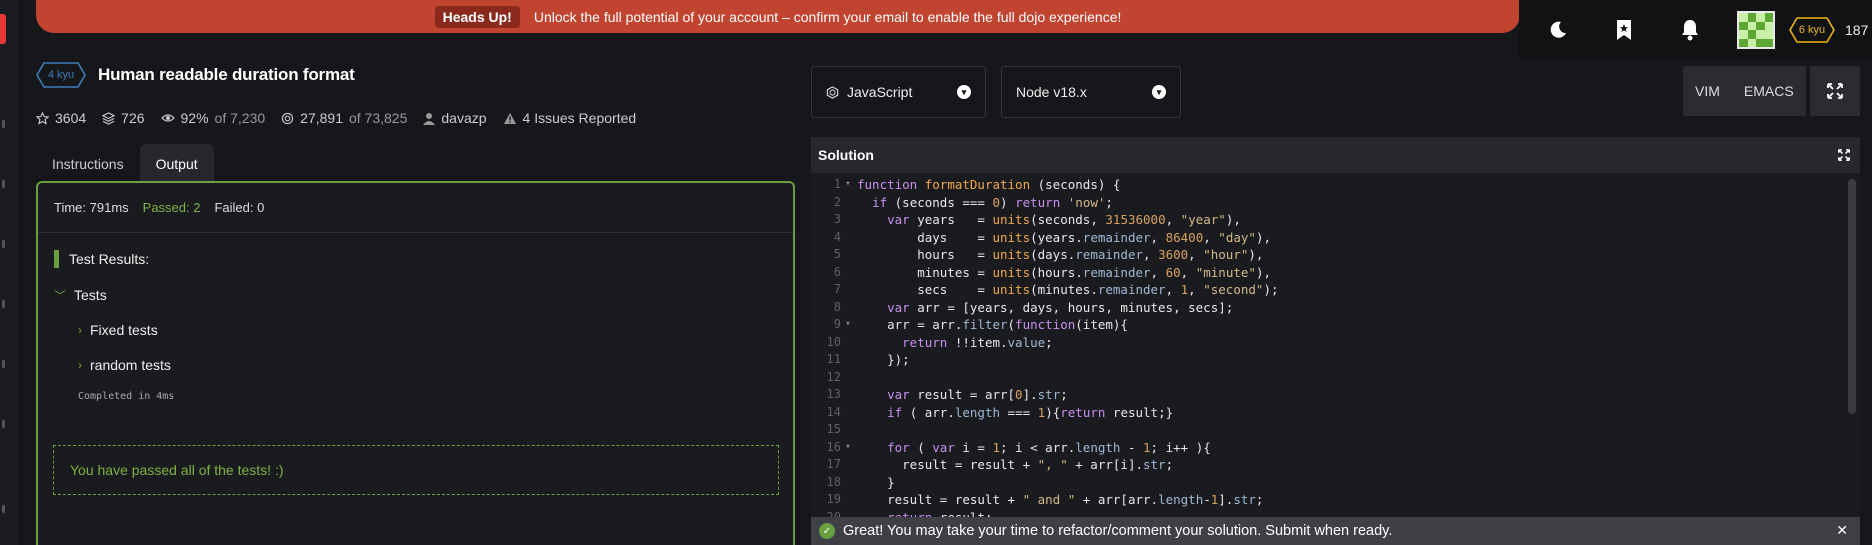  What do you see at coordinates (1335, 484) in the screenshot?
I see `code-line: 18 }` at bounding box center [1335, 484].